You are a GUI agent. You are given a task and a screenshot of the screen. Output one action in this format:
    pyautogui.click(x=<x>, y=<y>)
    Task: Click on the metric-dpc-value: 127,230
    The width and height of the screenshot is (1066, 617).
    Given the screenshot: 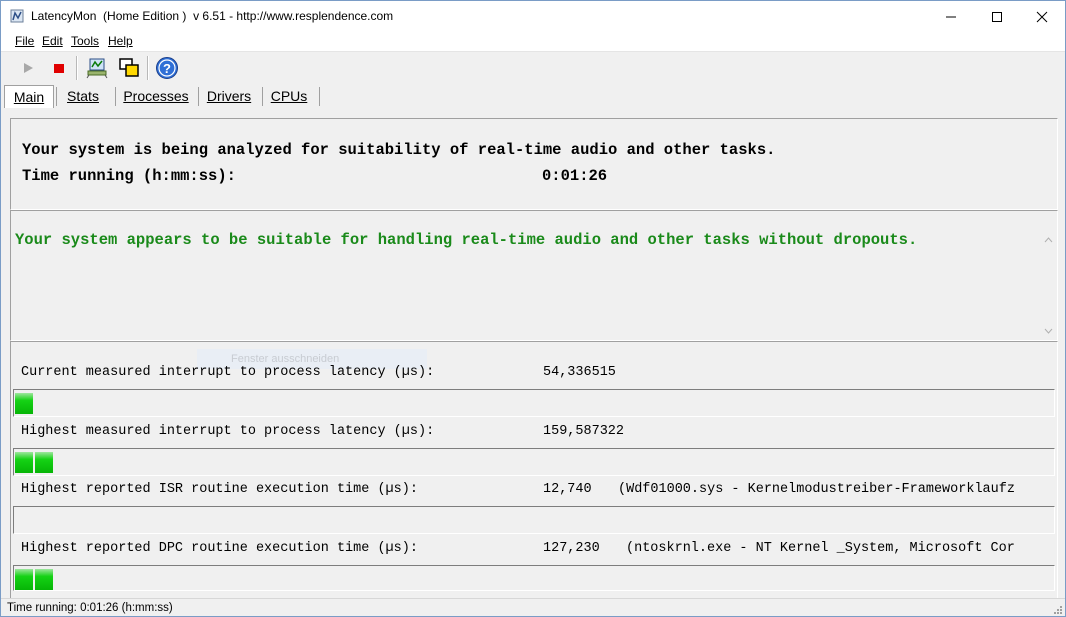 What is the action you would take?
    pyautogui.click(x=571, y=548)
    